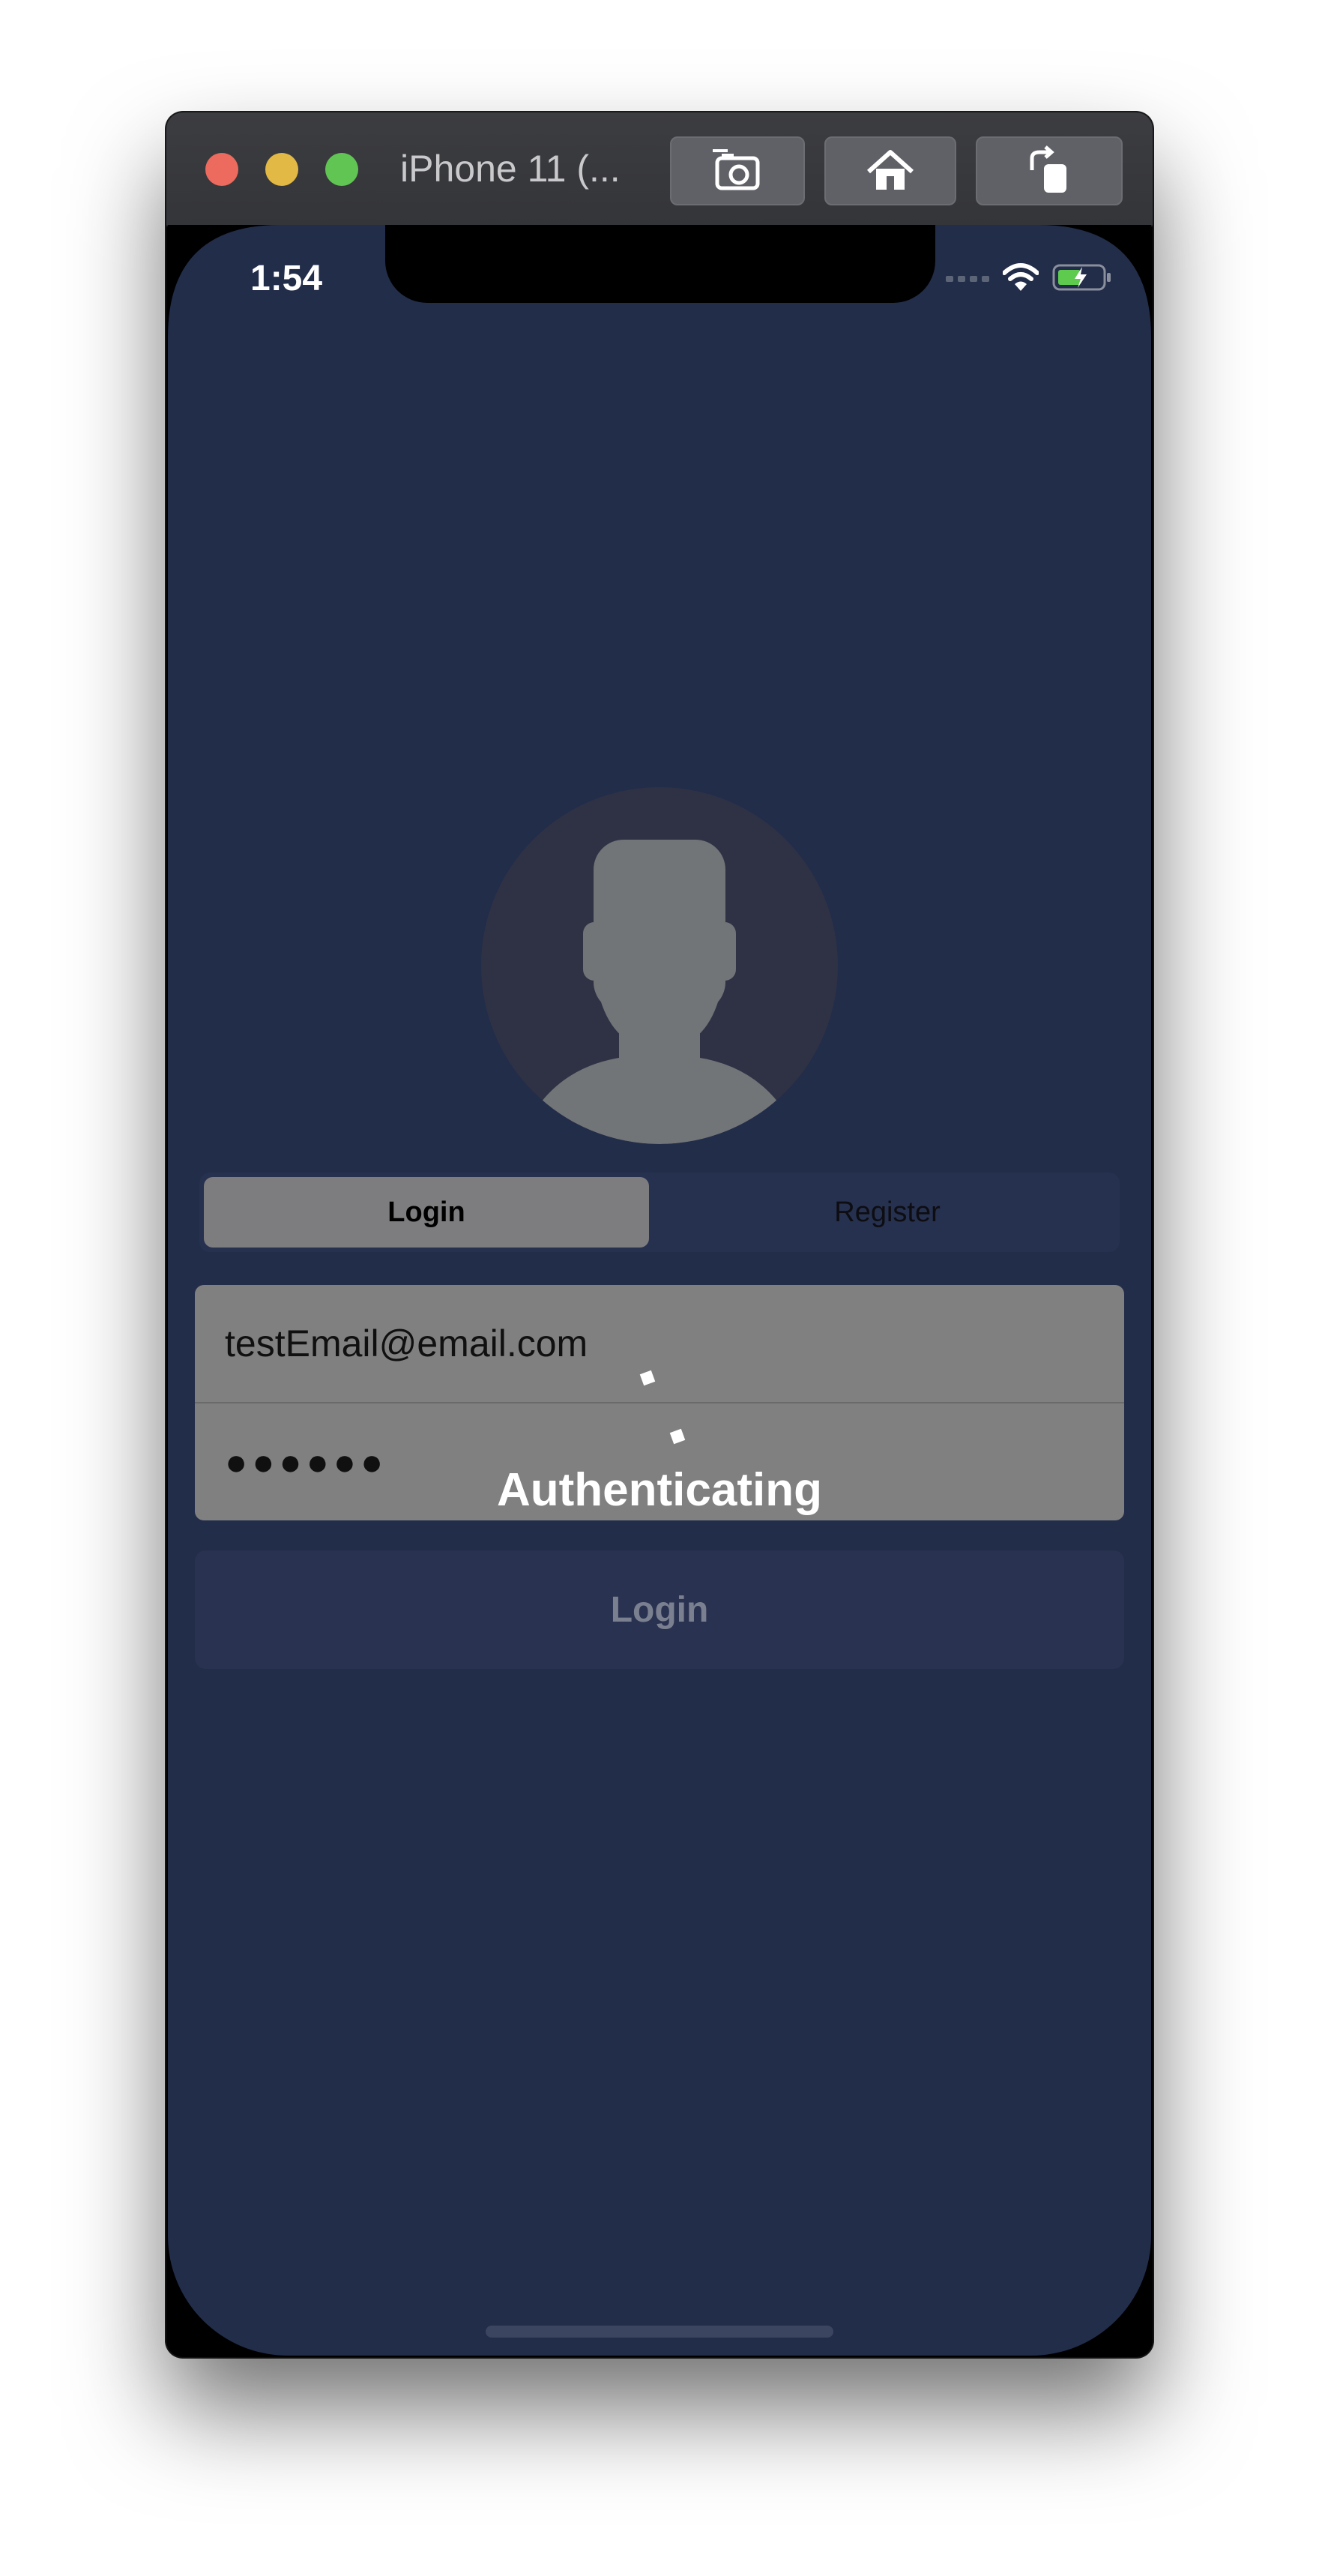 The height and width of the screenshot is (2576, 1319). I want to click on rotate-icon, so click(1048, 169).